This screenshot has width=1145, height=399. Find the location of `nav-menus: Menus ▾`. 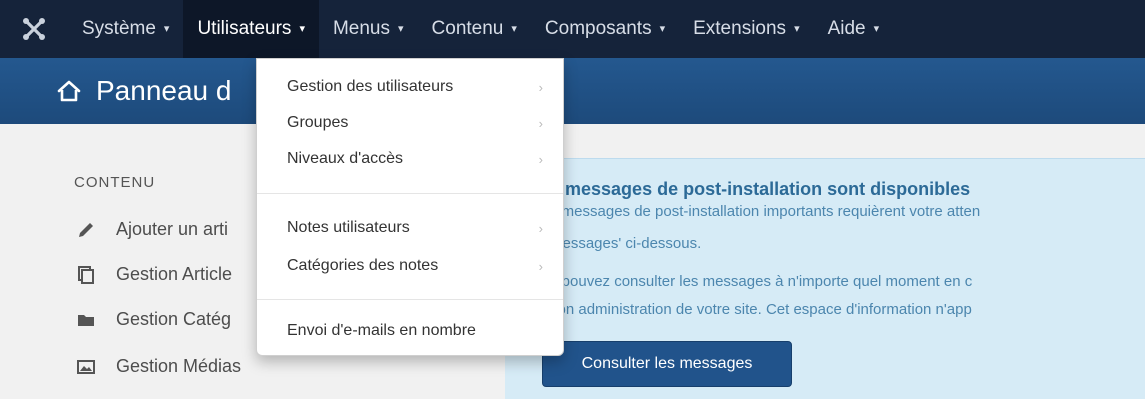

nav-menus: Menus ▾ is located at coordinates (368, 29).